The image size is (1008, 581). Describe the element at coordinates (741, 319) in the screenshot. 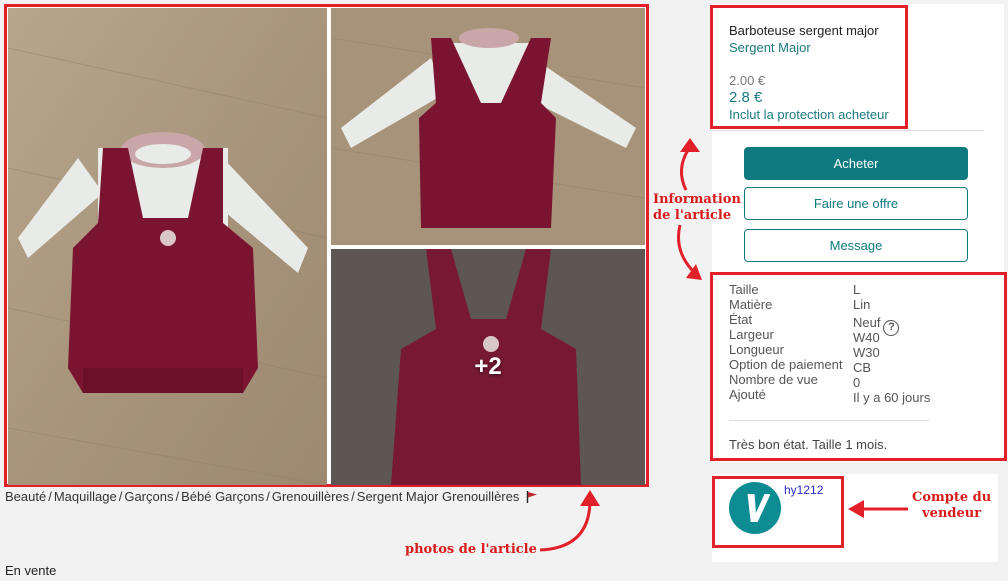

I see `detail-label: État` at that location.